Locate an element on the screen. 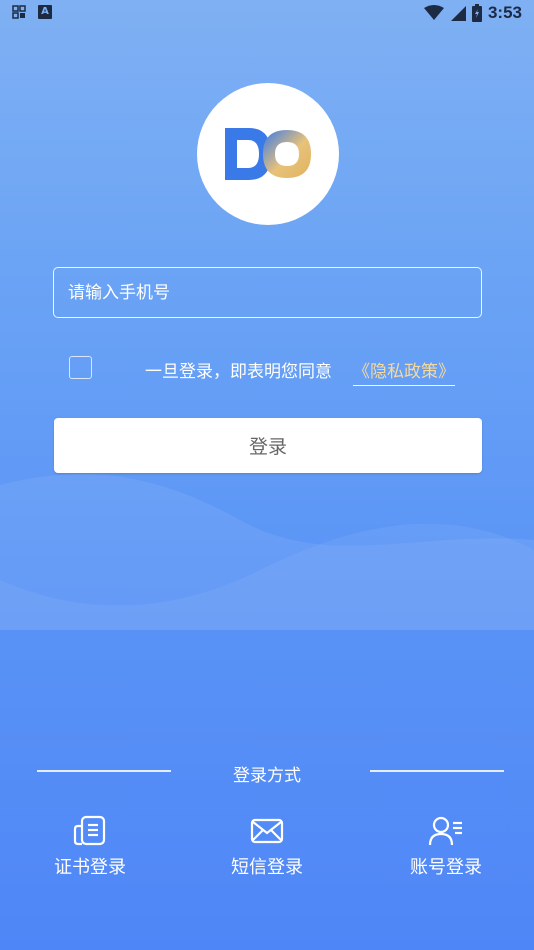  clock: 3:53 is located at coordinates (504, 12).